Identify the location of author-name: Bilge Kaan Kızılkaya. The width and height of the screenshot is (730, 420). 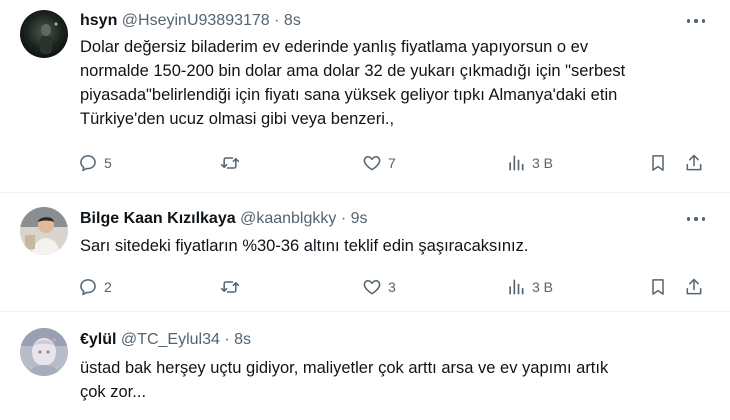
(158, 218).